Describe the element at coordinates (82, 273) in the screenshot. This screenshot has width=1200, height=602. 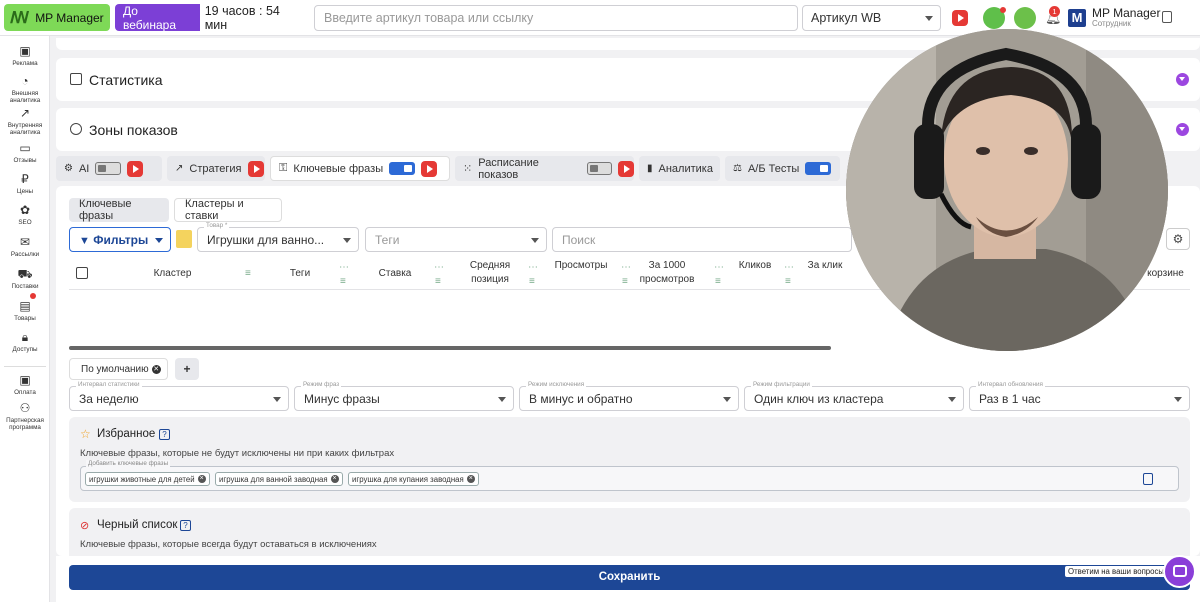
I see `select-all-checkbox` at that location.